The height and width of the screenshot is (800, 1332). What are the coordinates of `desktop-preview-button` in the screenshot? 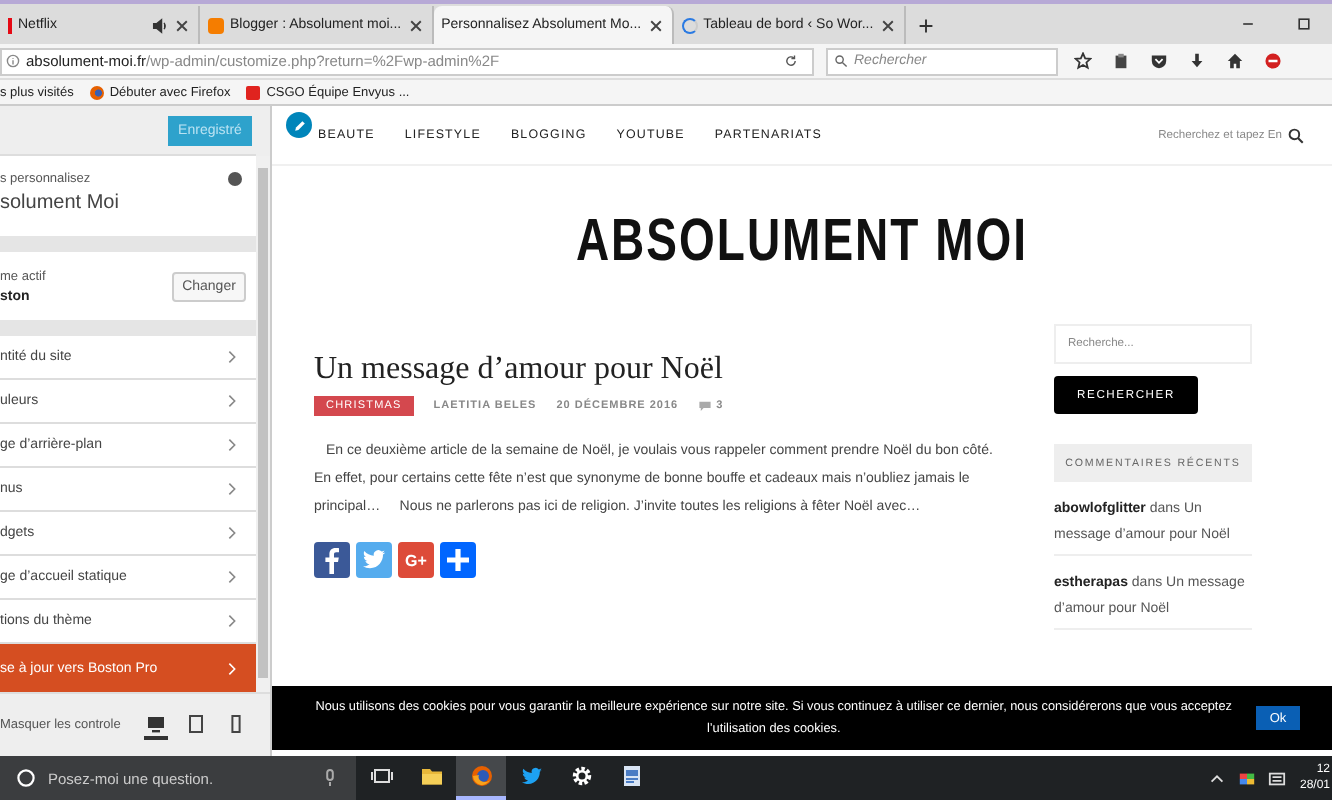 It's located at (156, 725).